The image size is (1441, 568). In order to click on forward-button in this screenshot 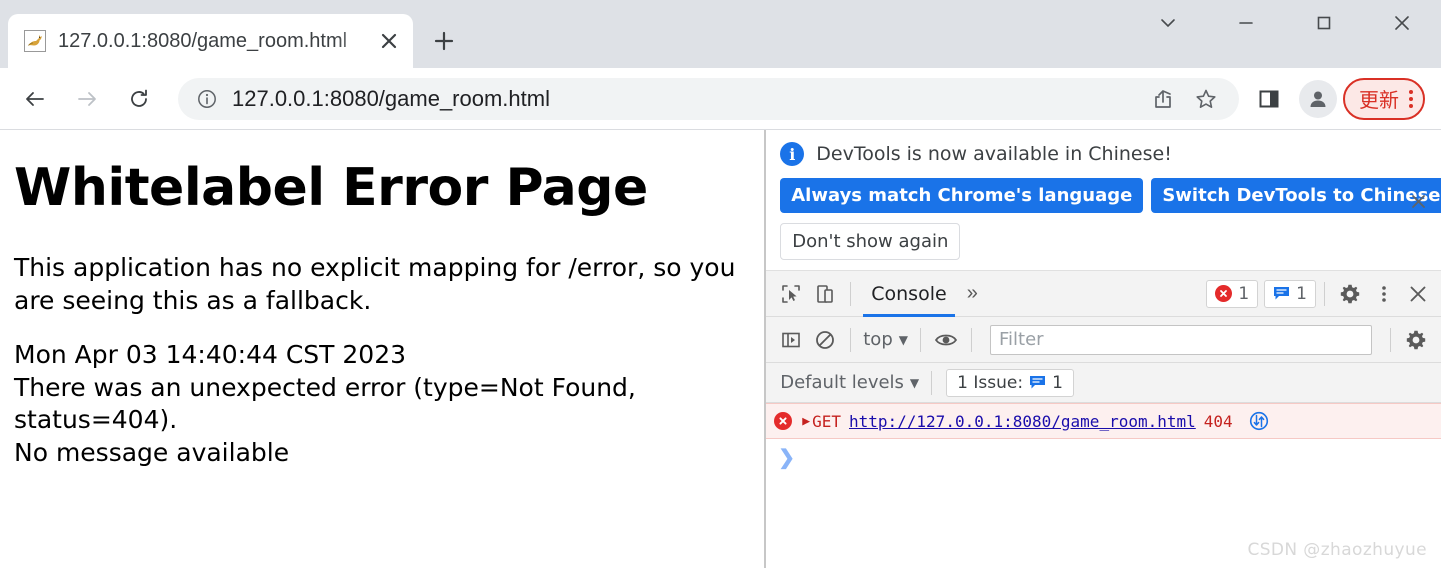, I will do `click(87, 99)`.